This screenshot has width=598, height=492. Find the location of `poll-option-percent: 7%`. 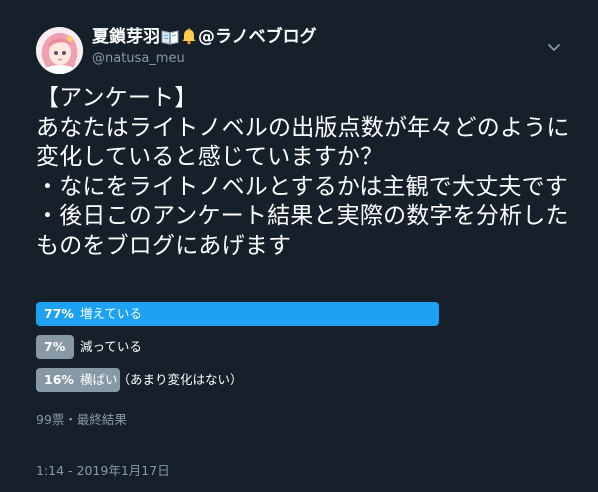

poll-option-percent: 7% is located at coordinates (55, 346).